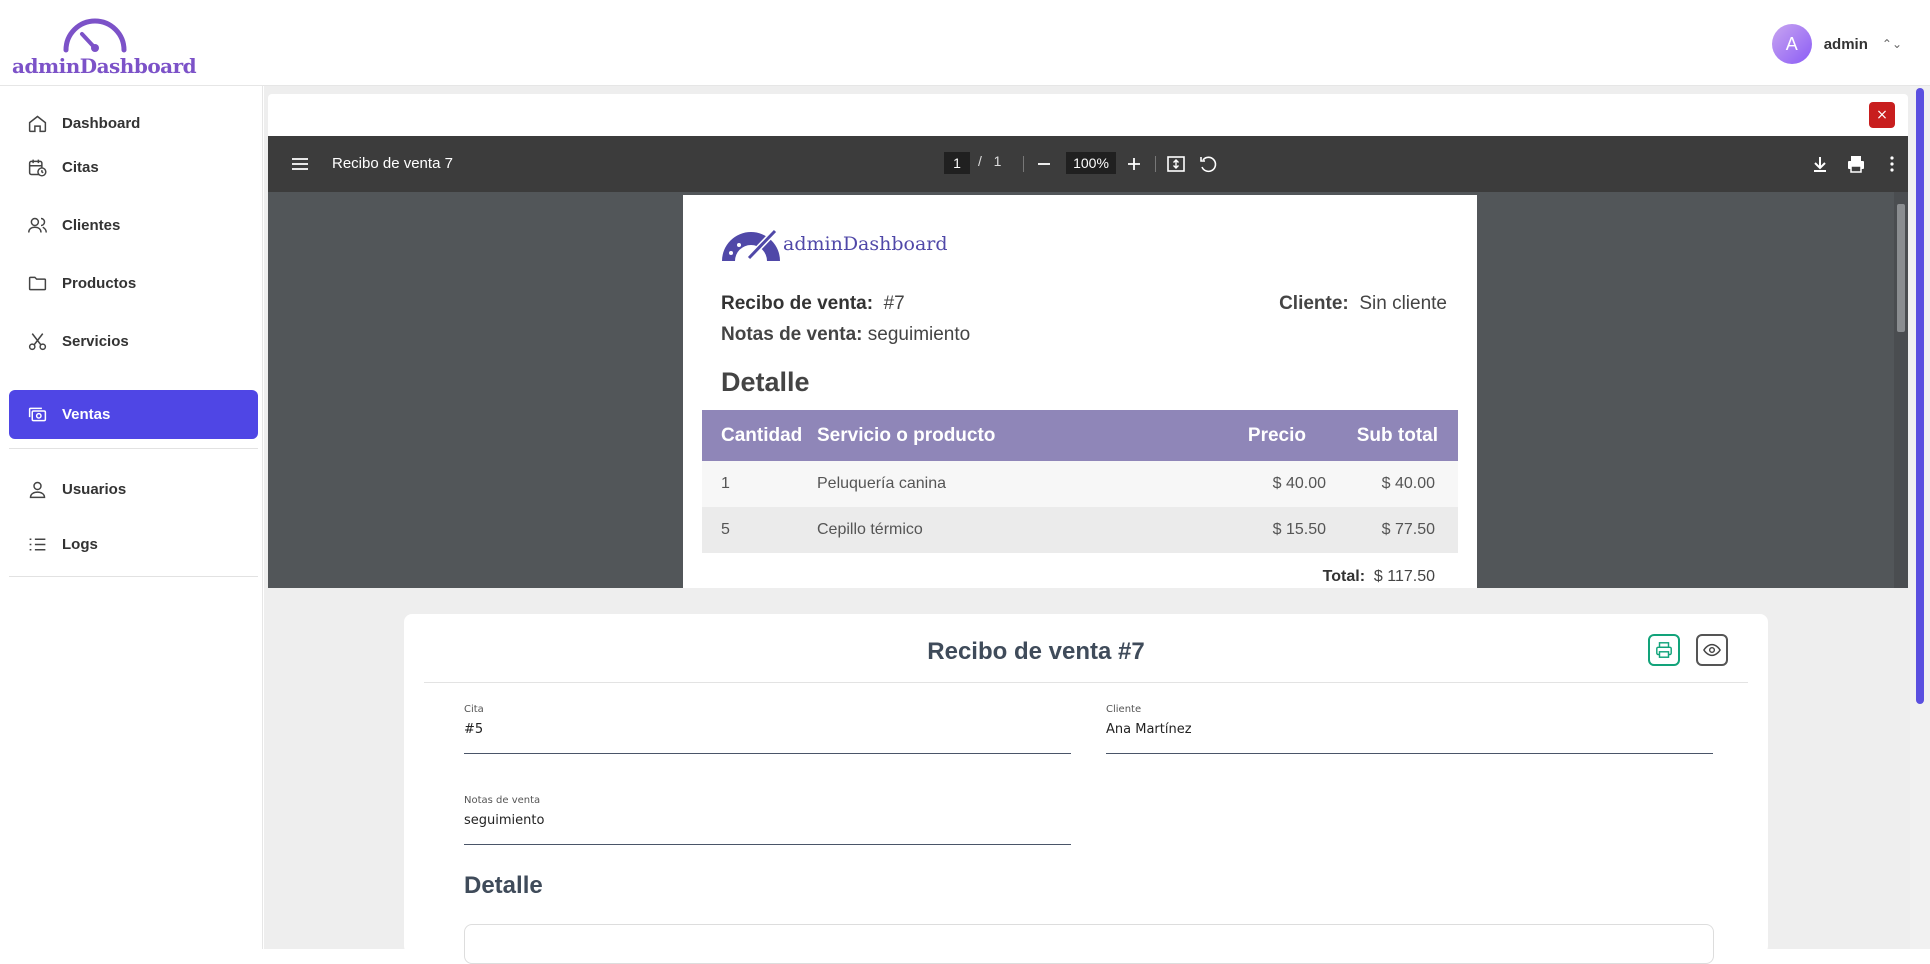 The image size is (1930, 964). What do you see at coordinates (1395, 435) in the screenshot?
I see `column-header: Sub total` at bounding box center [1395, 435].